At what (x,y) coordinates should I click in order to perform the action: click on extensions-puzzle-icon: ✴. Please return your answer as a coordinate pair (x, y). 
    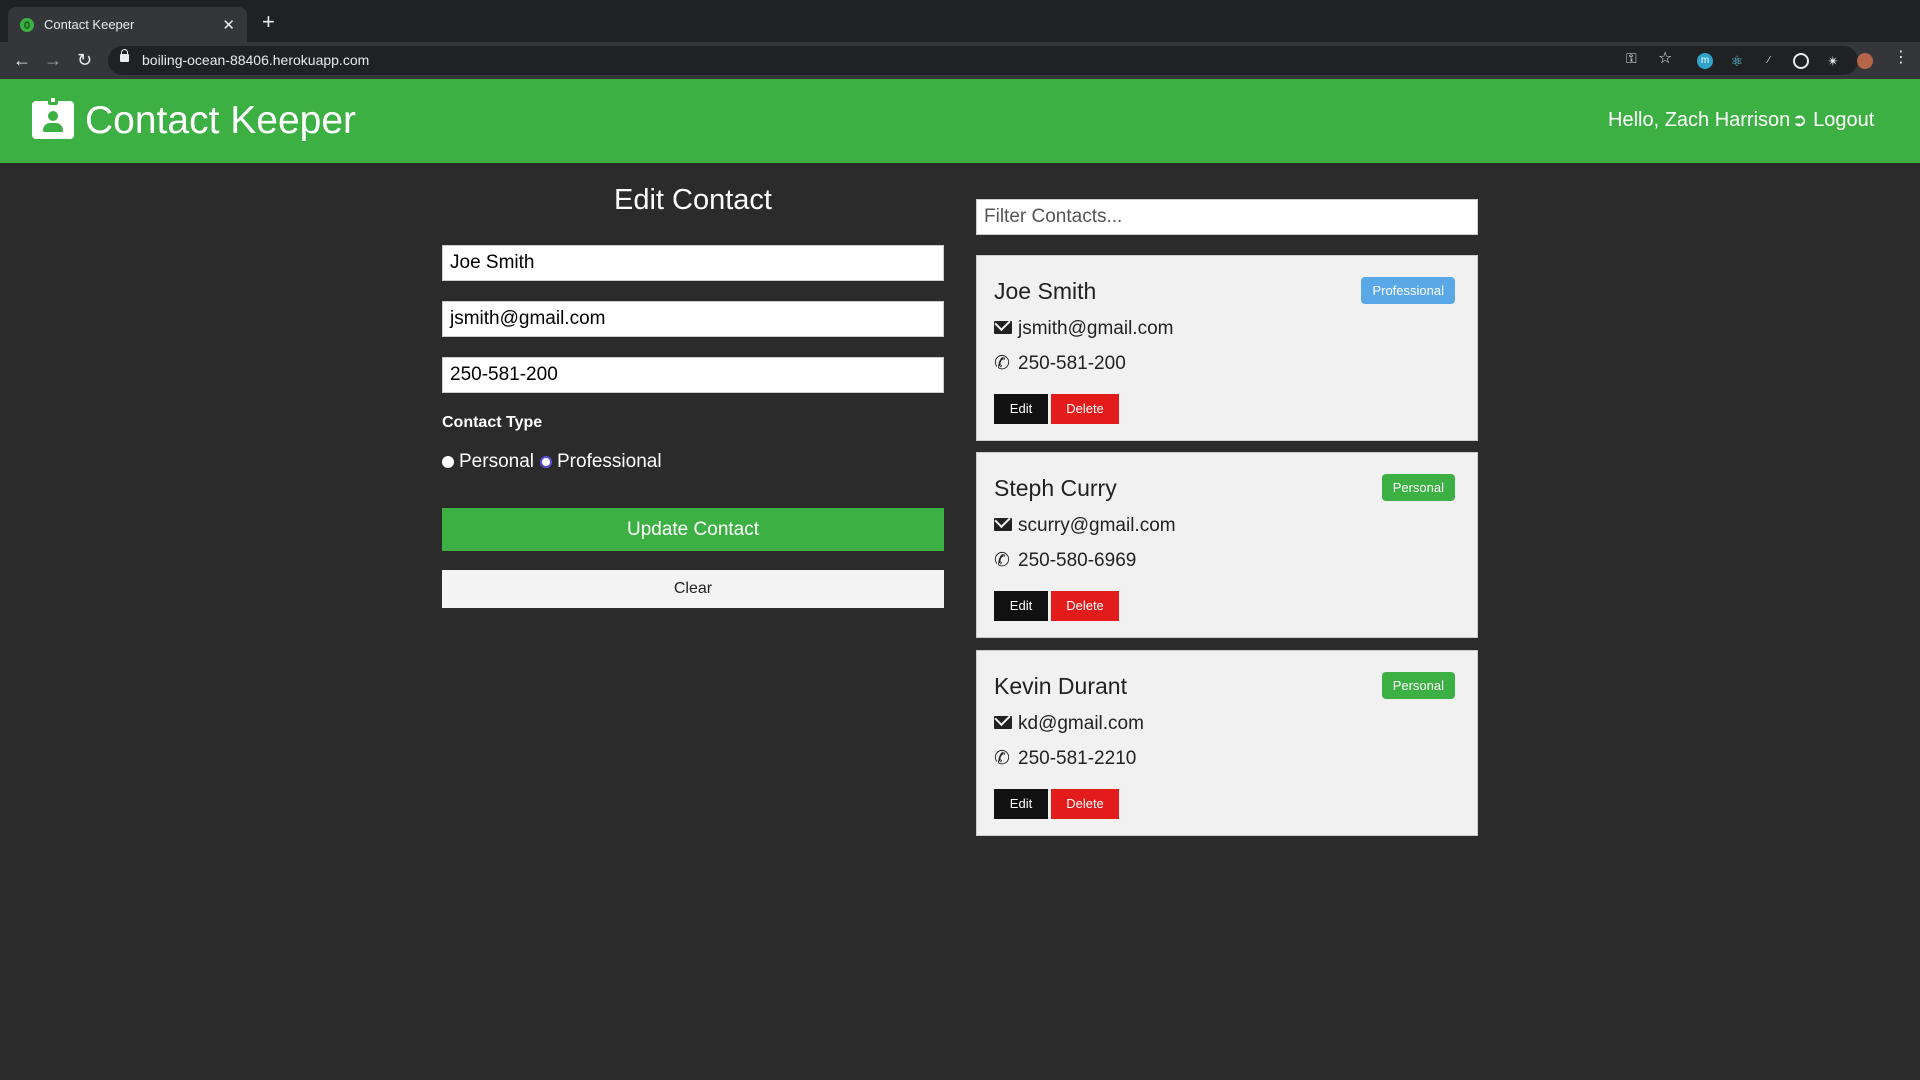
    Looking at the image, I should click on (1833, 61).